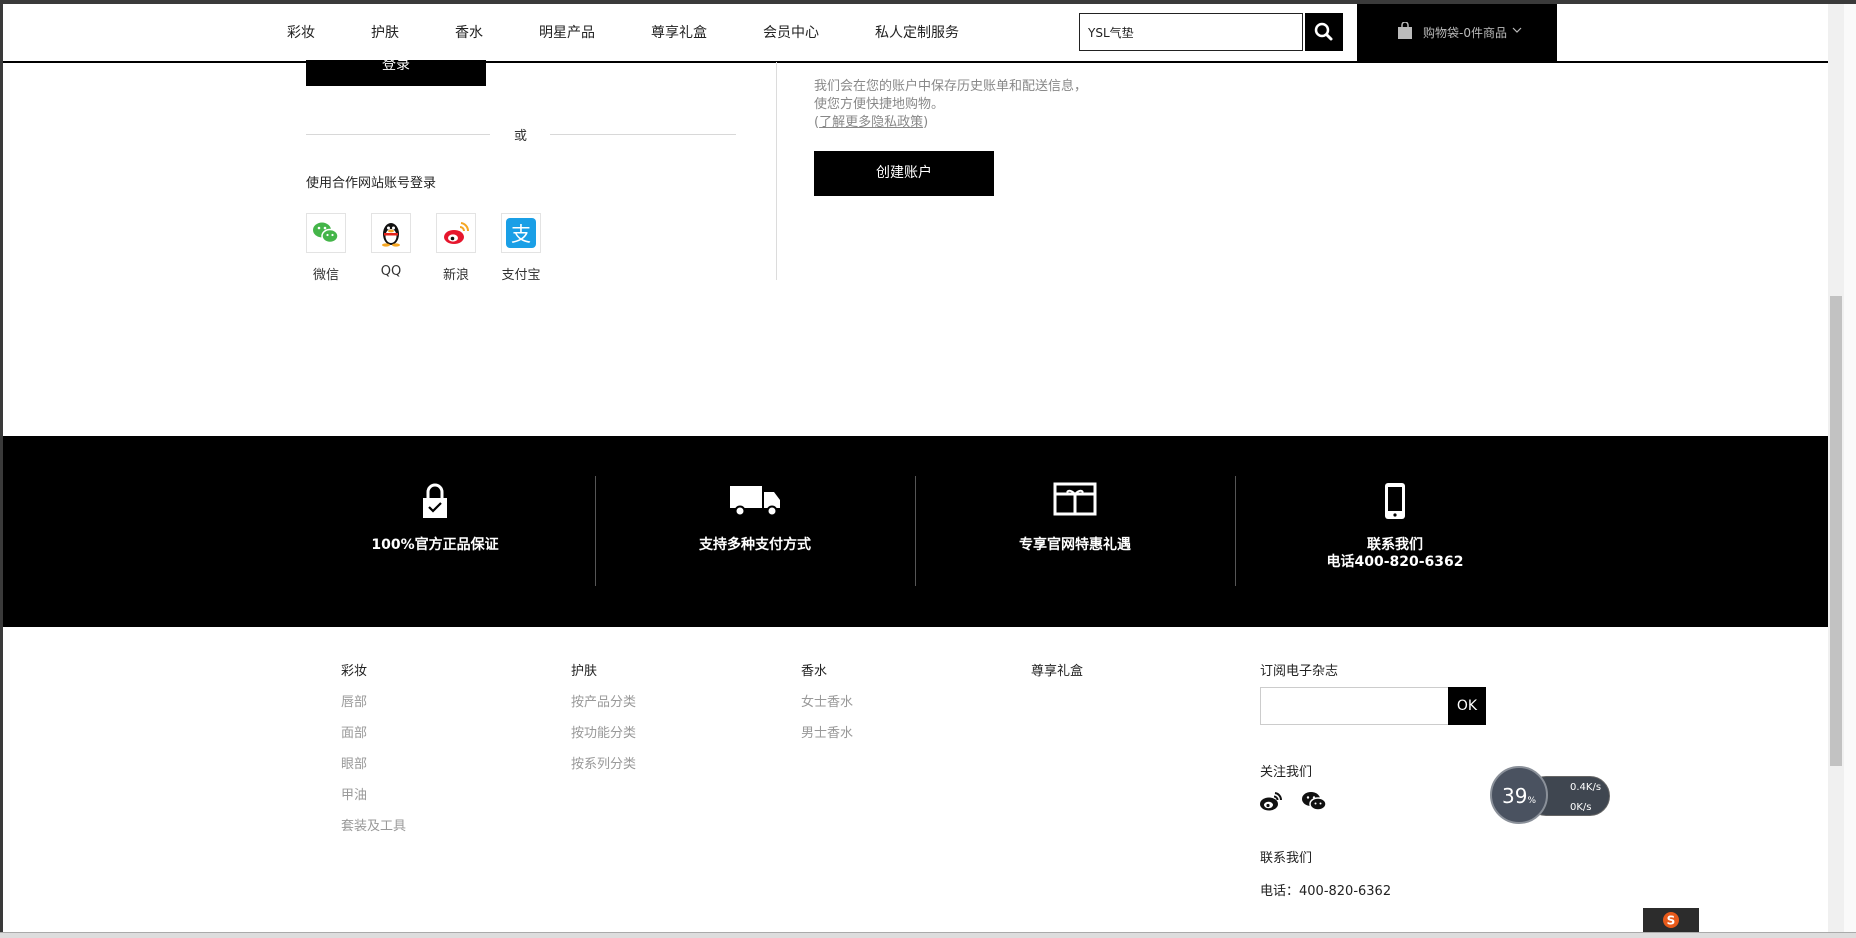  What do you see at coordinates (1326, 891) in the screenshot?
I see `footer-contact-phone: 电话：400-820-6362` at bounding box center [1326, 891].